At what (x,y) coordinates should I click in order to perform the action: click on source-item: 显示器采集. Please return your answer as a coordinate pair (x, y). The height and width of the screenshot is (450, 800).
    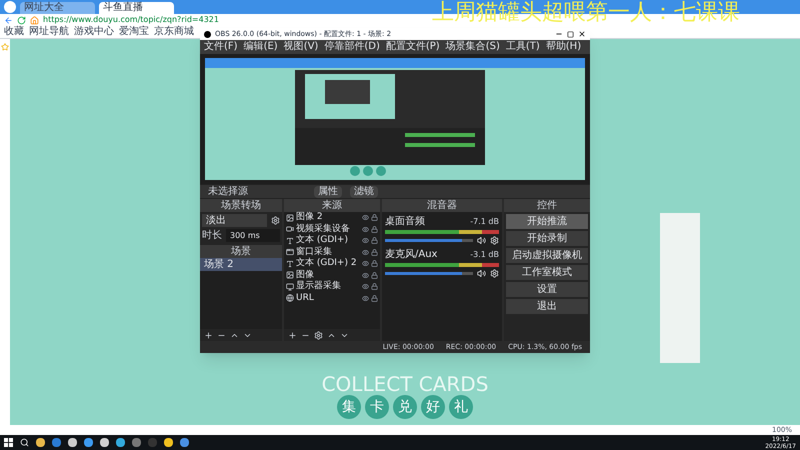
    Looking at the image, I should click on (332, 286).